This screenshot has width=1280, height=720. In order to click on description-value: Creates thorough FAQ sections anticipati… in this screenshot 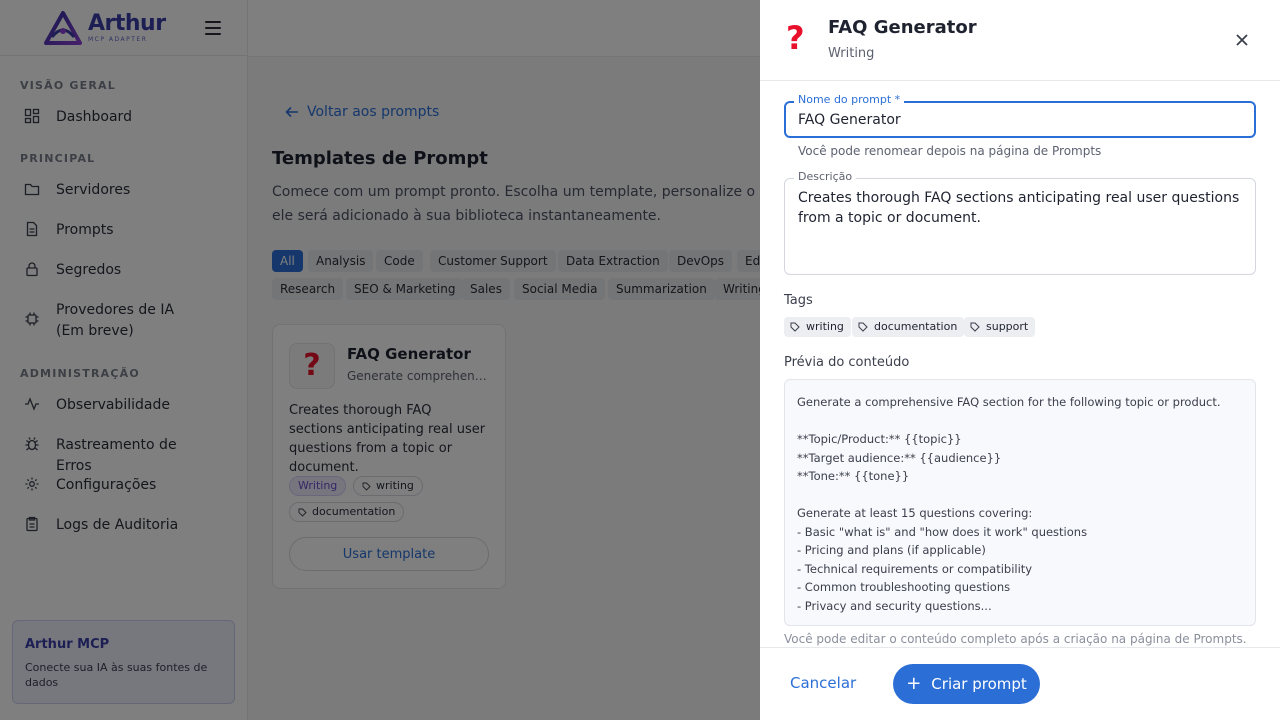, I will do `click(1023, 208)`.